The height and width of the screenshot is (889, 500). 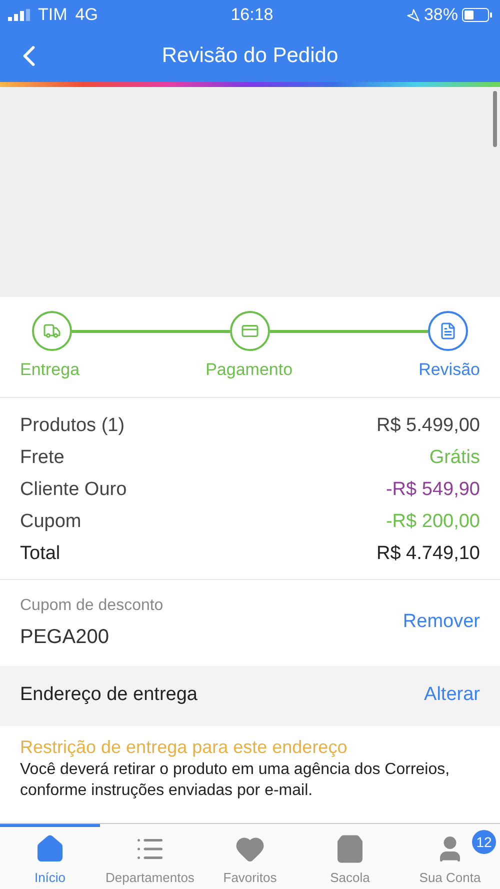 I want to click on warning-title: Restrição de entrega para este endereço, so click(x=184, y=747).